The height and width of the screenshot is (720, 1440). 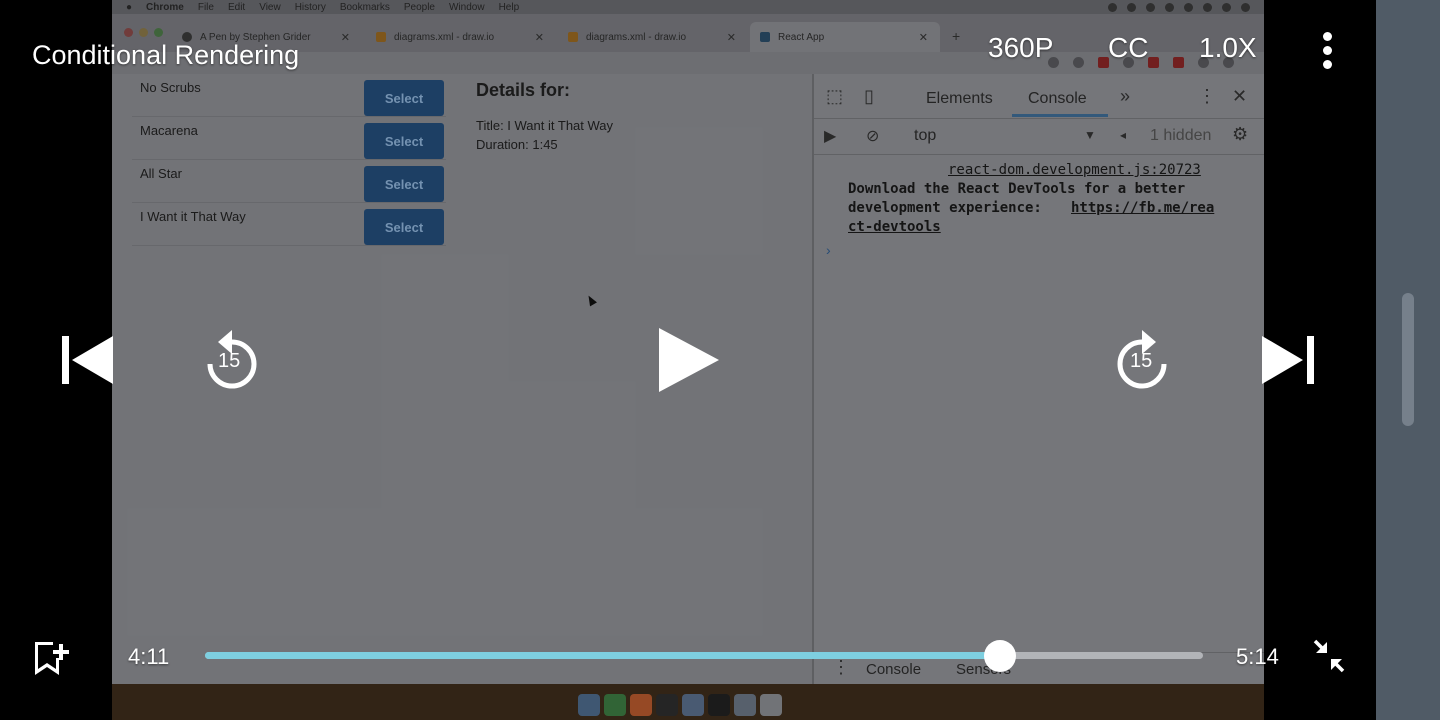 I want to click on more-options-button, so click(x=1328, y=50).